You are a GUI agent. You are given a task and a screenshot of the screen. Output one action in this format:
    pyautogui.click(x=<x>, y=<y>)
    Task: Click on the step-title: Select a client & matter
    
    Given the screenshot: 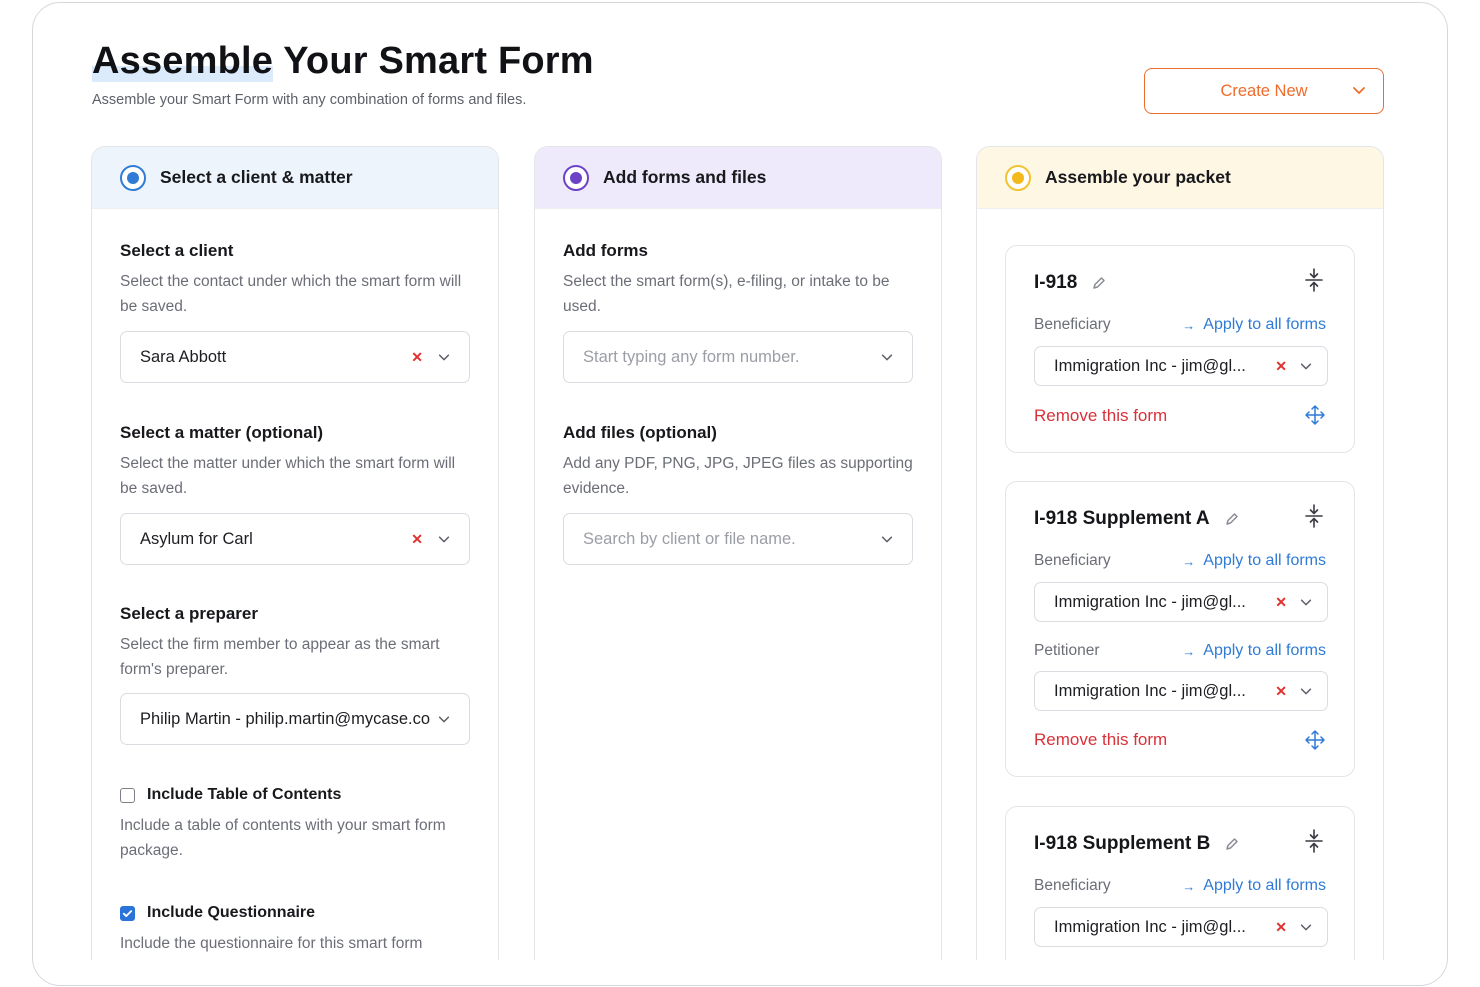 What is the action you would take?
    pyautogui.click(x=256, y=177)
    